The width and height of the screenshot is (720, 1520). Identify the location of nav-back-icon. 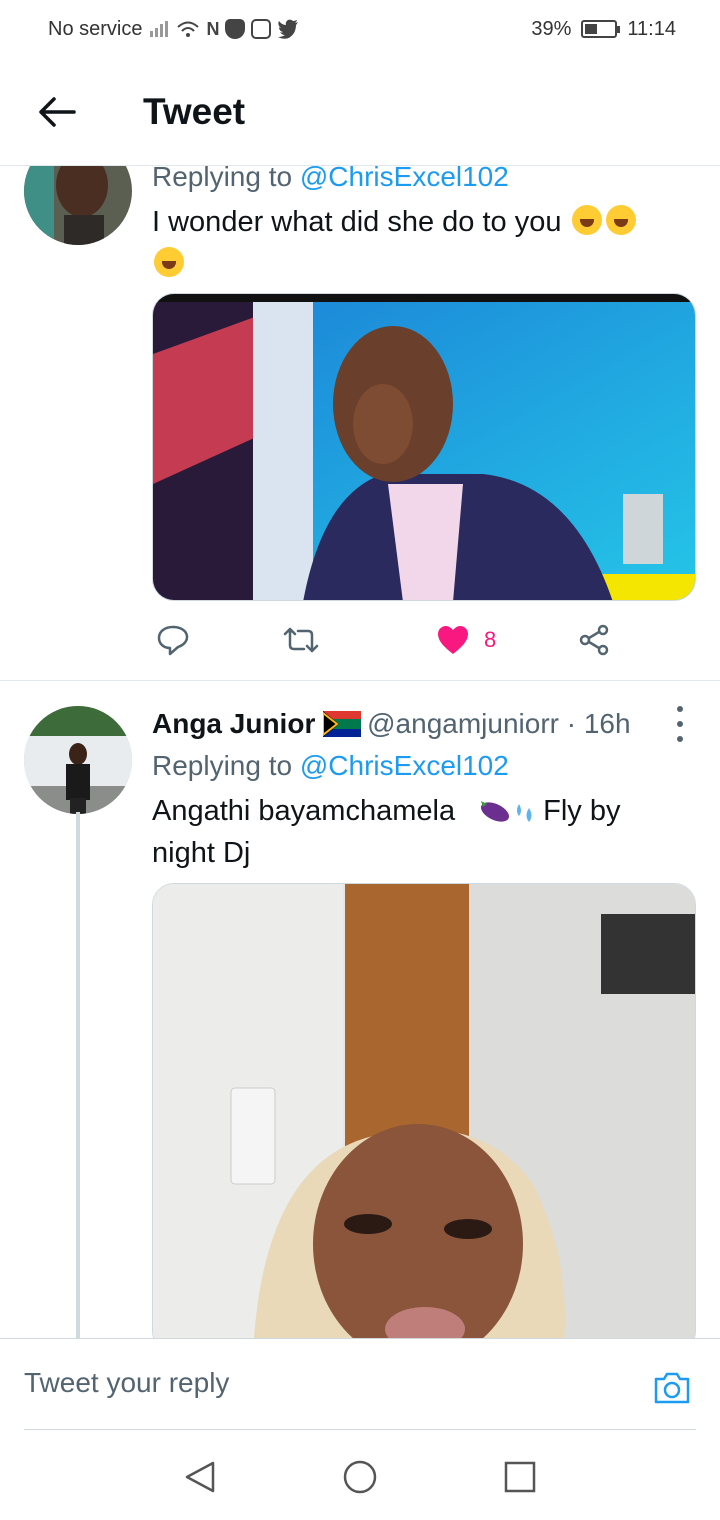
(200, 1477).